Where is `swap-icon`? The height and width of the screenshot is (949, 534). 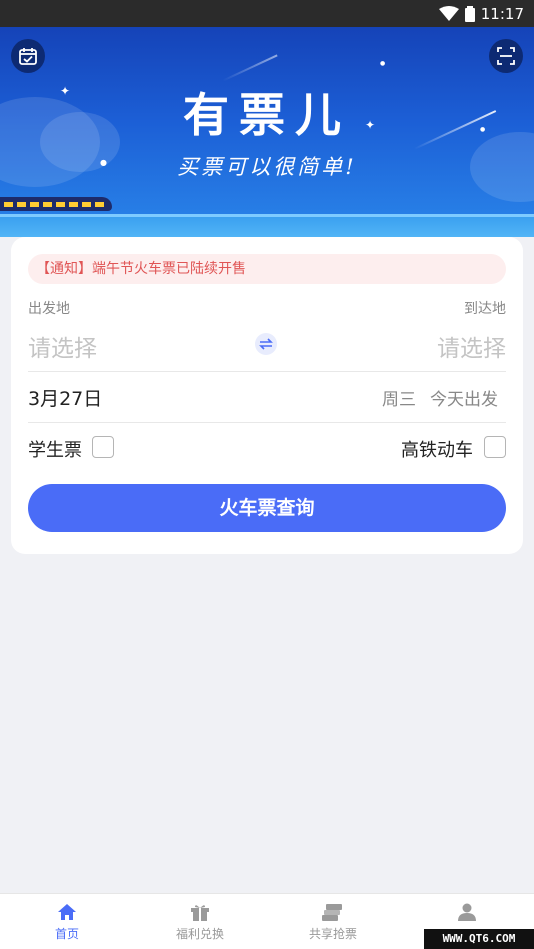
swap-icon is located at coordinates (266, 344).